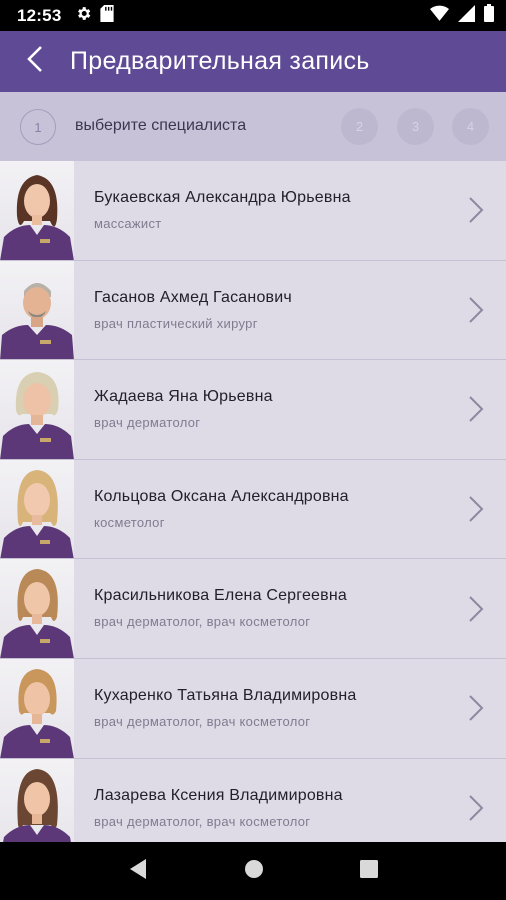  I want to click on specialist-row: Жадаева Яна Юрьевна врач дерматолог, so click(253, 410).